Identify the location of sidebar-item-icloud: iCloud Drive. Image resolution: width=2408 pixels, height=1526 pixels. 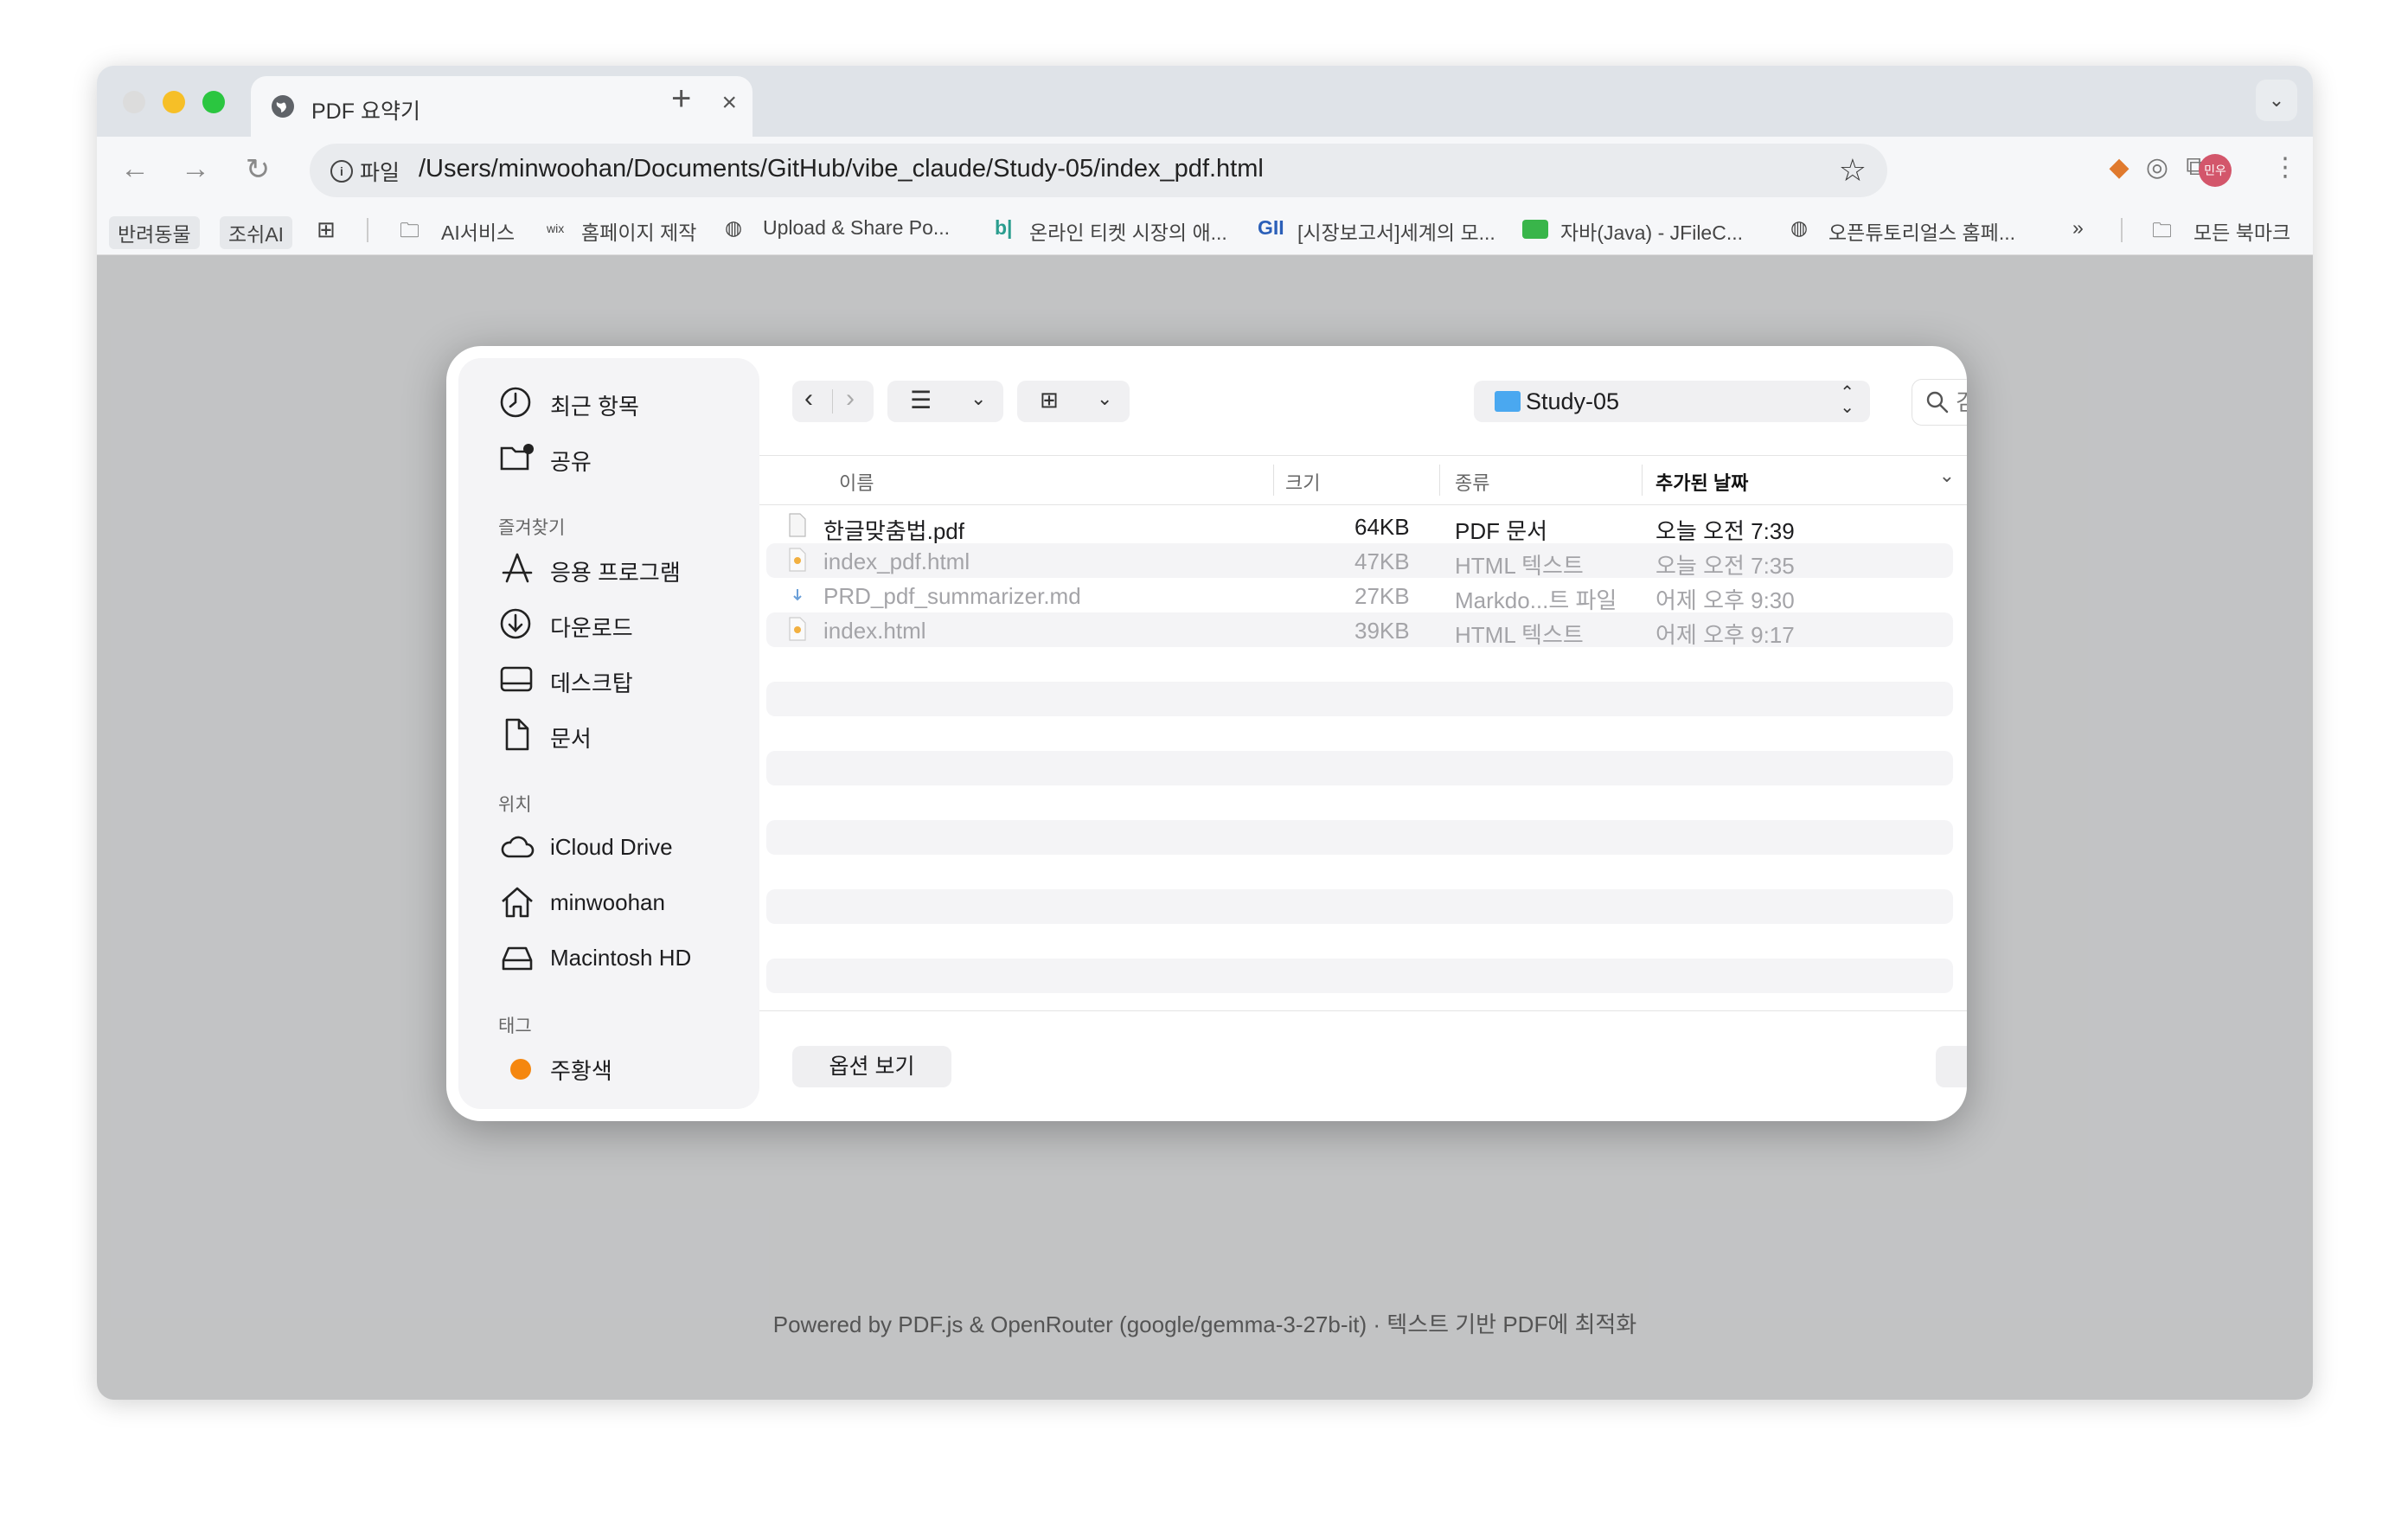
(629, 846).